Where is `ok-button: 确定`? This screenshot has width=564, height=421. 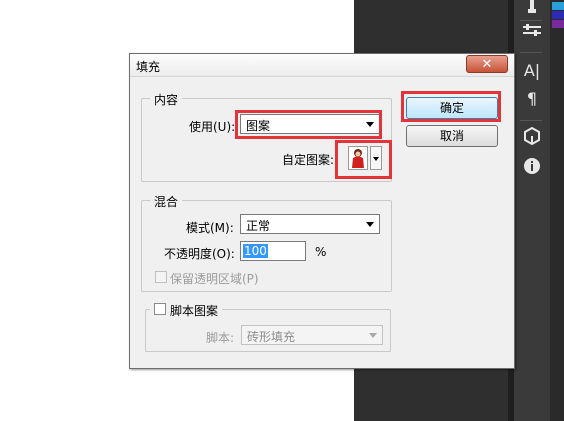 ok-button: 确定 is located at coordinates (452, 108).